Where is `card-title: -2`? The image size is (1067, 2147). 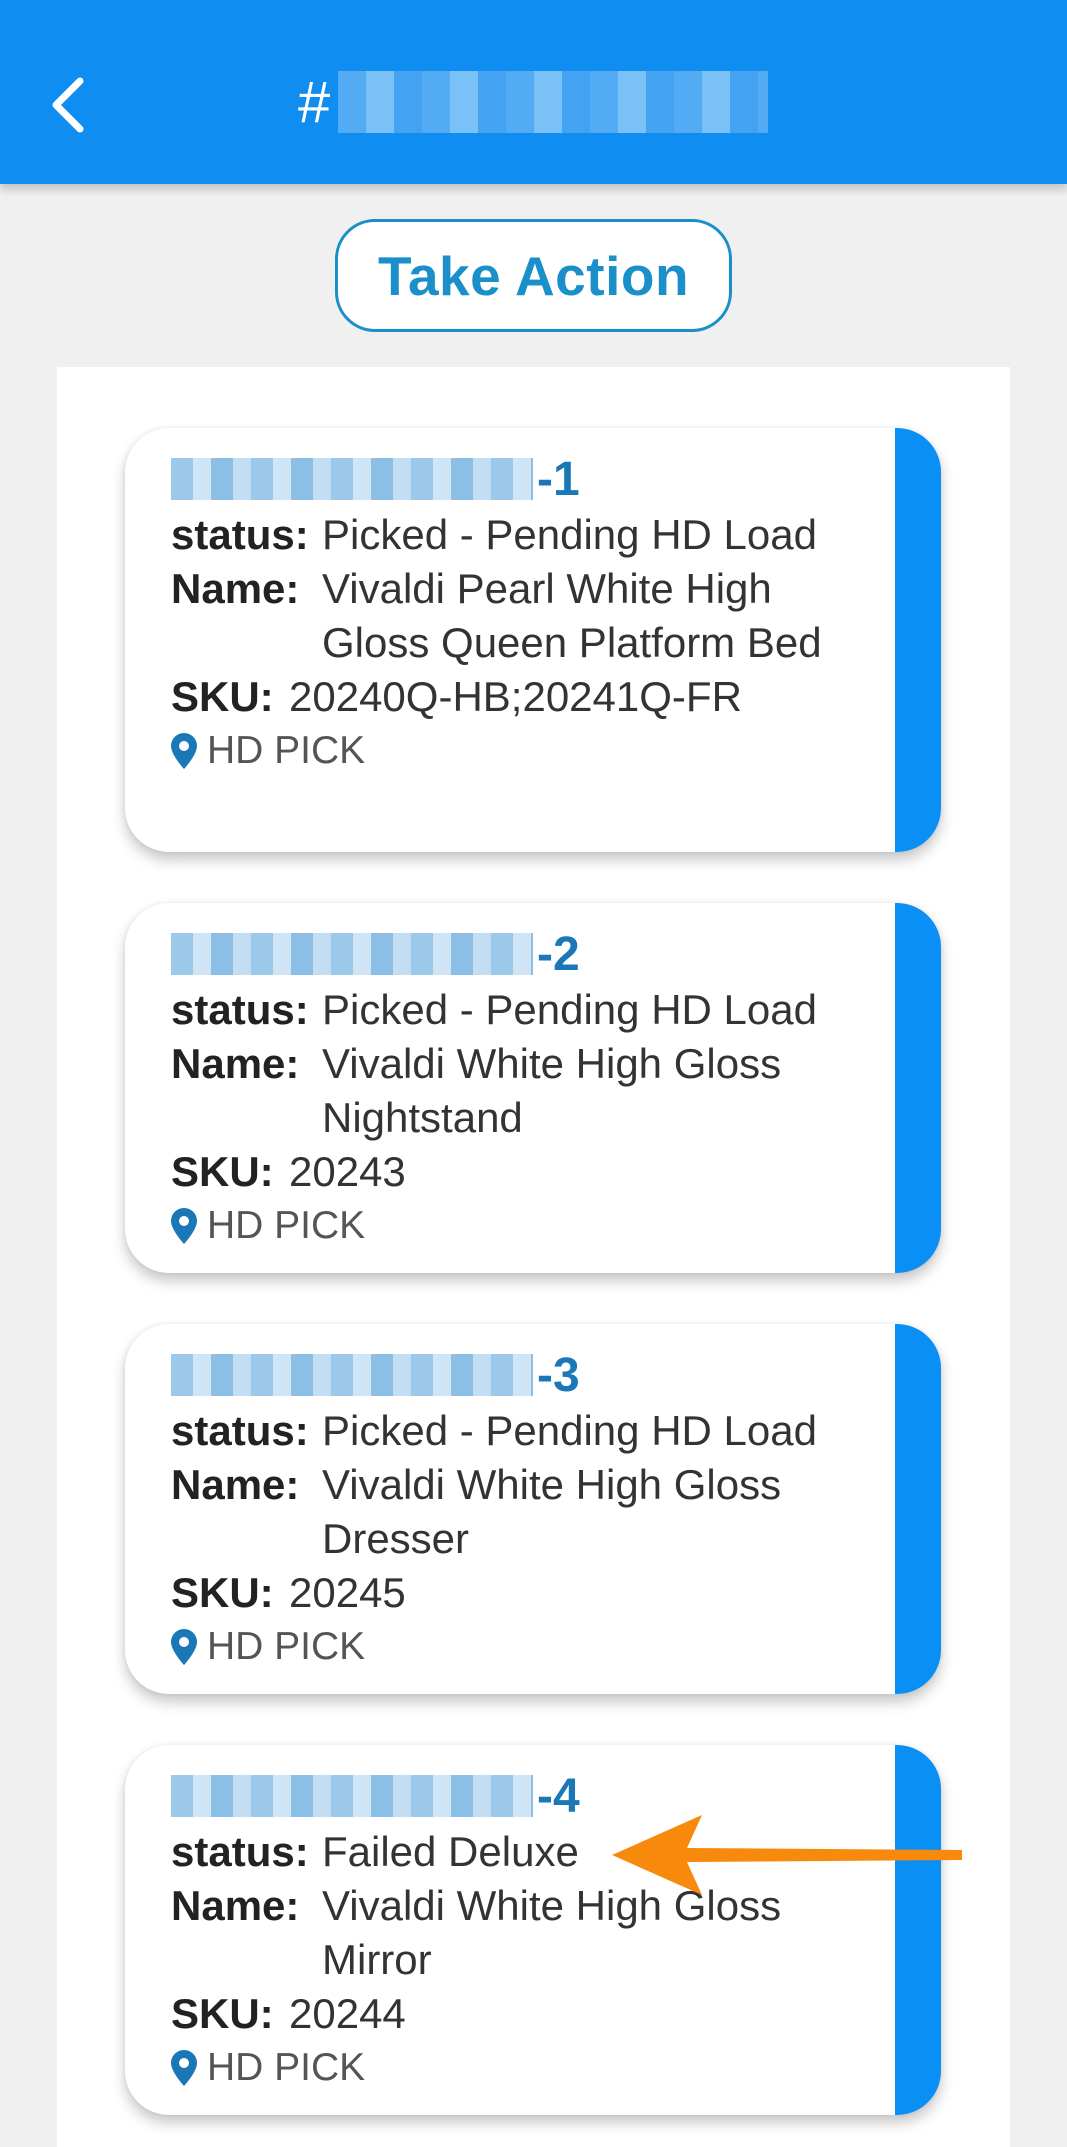
card-title: -2 is located at coordinates (528, 954).